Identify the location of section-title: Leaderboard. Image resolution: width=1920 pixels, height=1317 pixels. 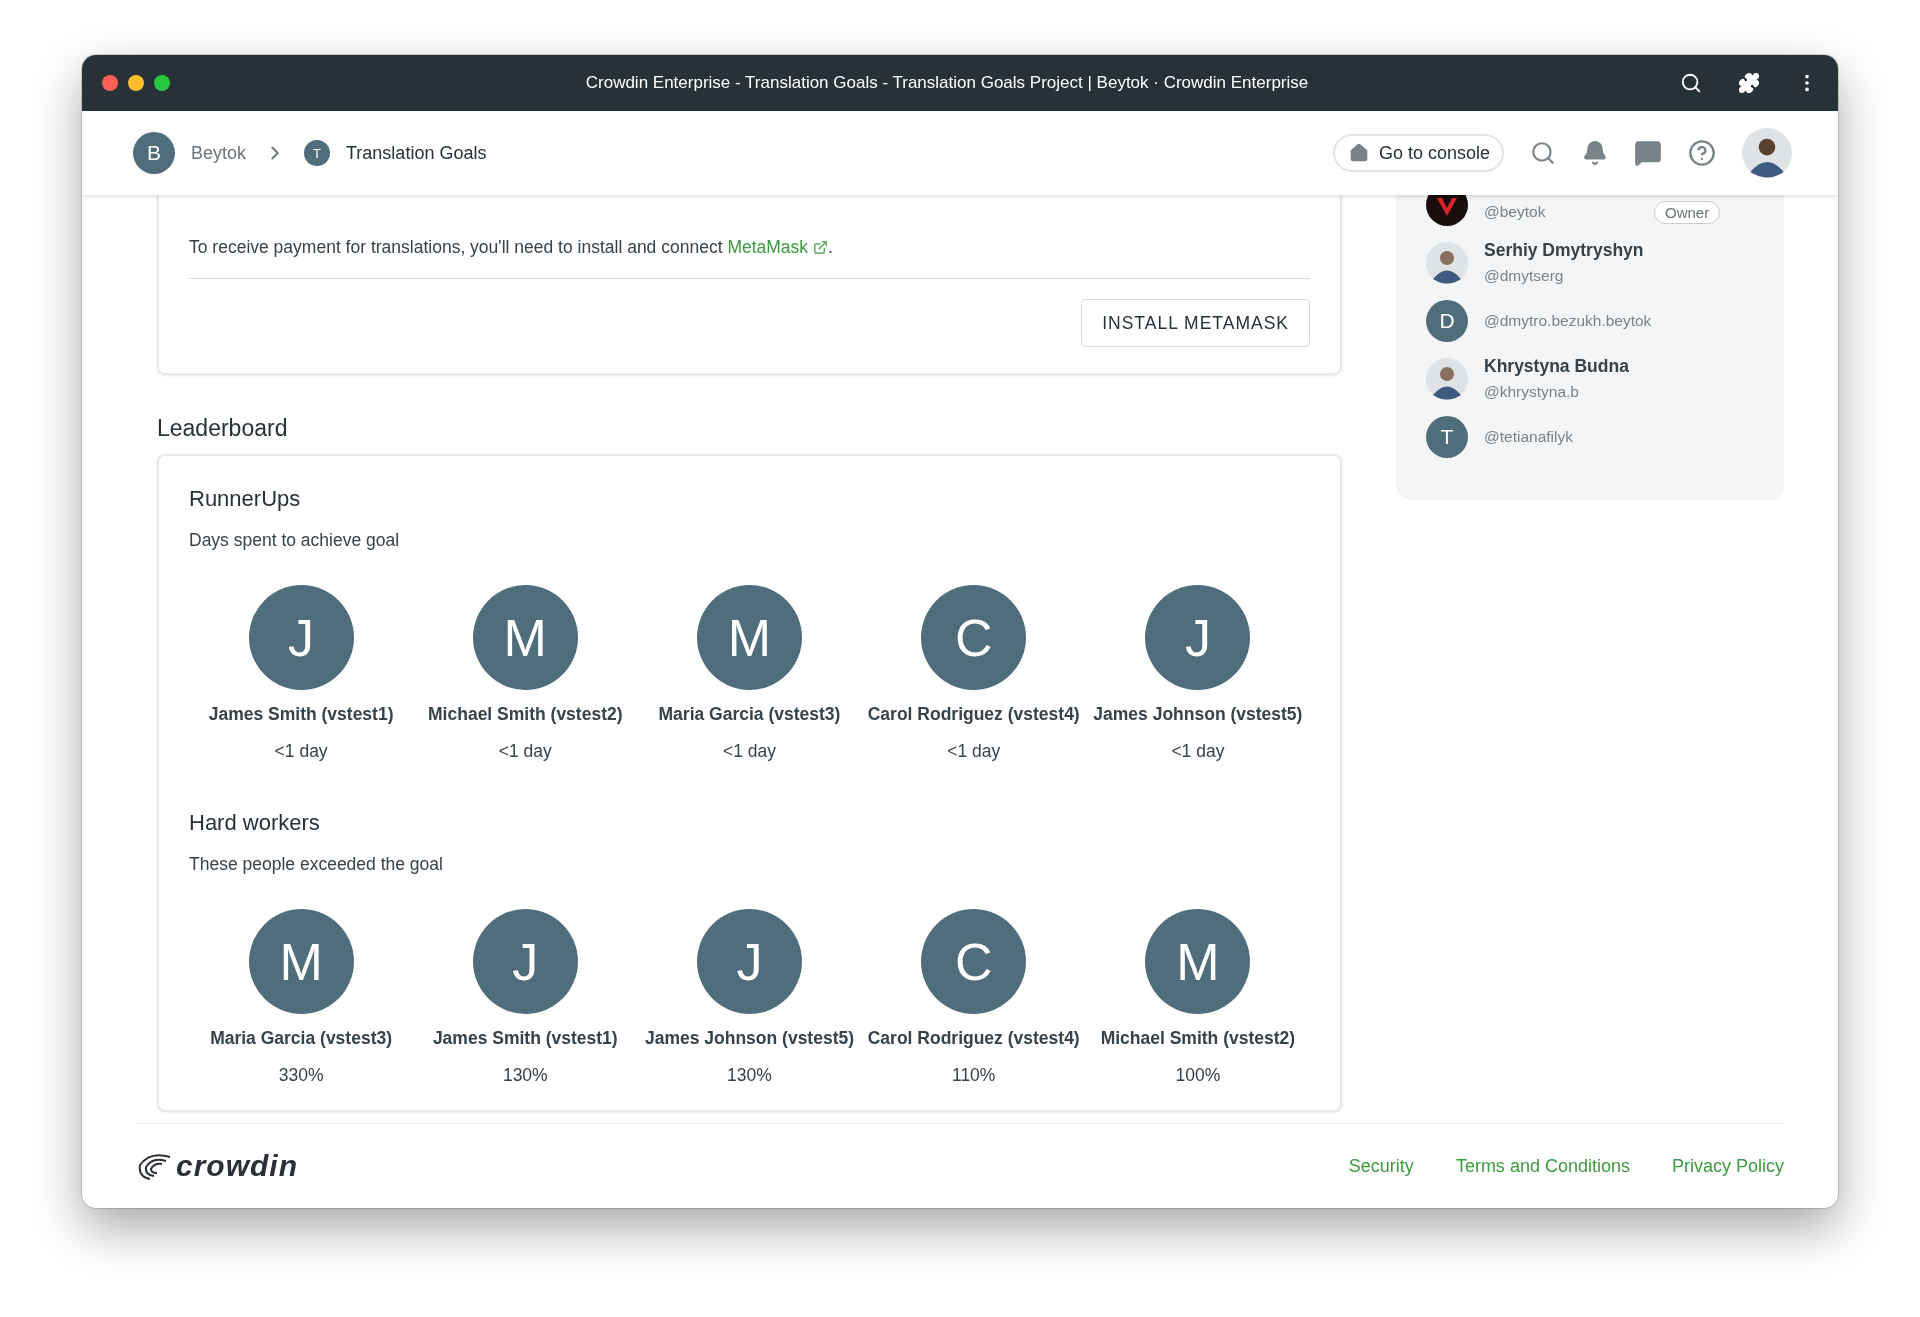
(223, 428).